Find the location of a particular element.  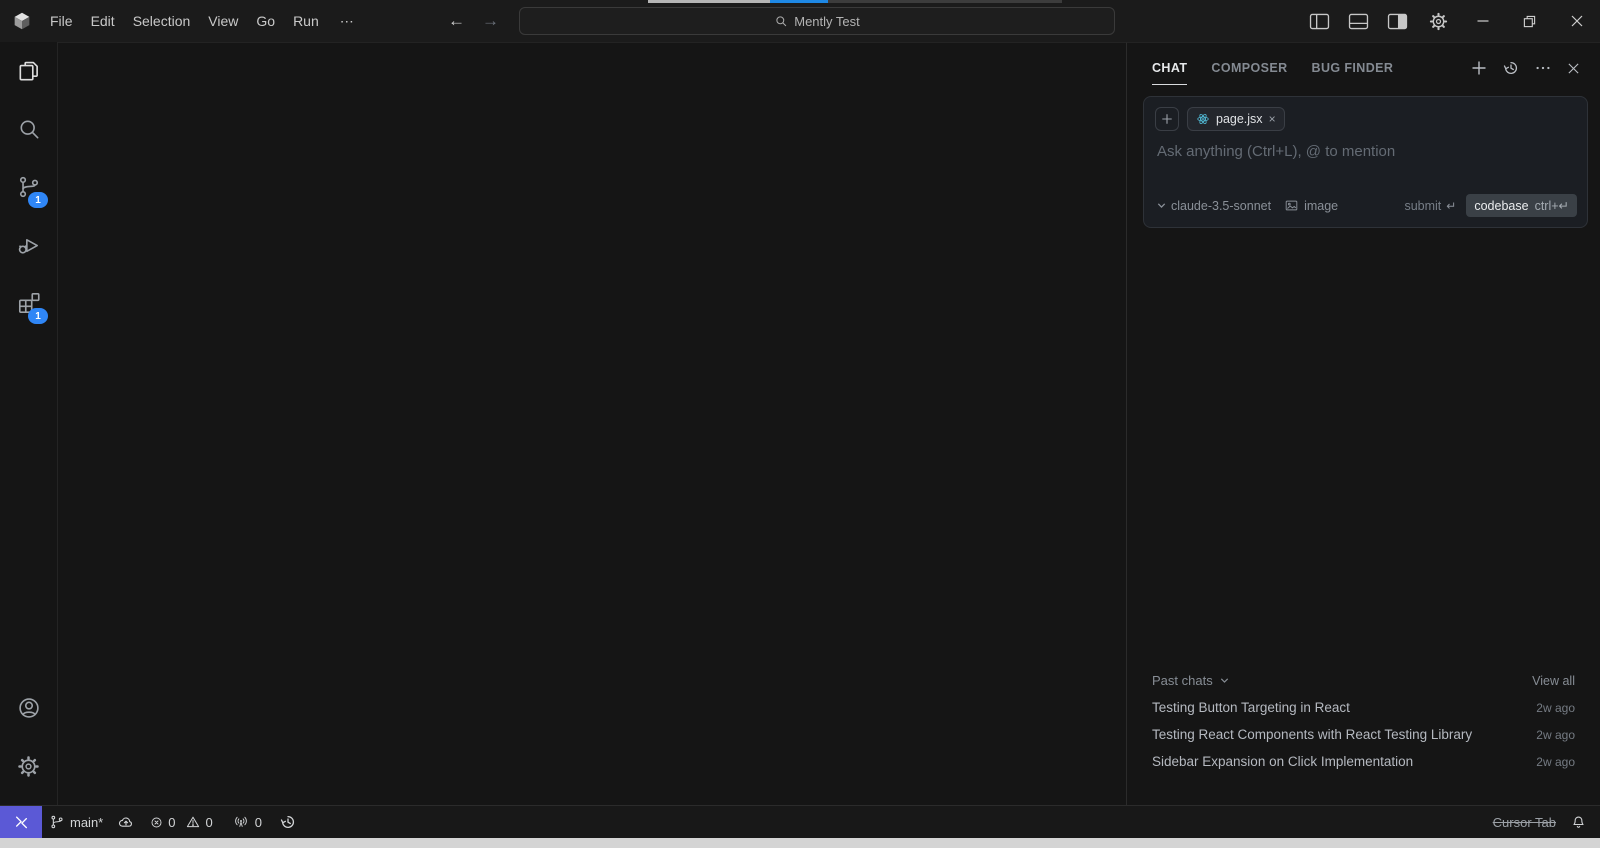

context-chip-row: page.jsx × is located at coordinates (1365, 114).